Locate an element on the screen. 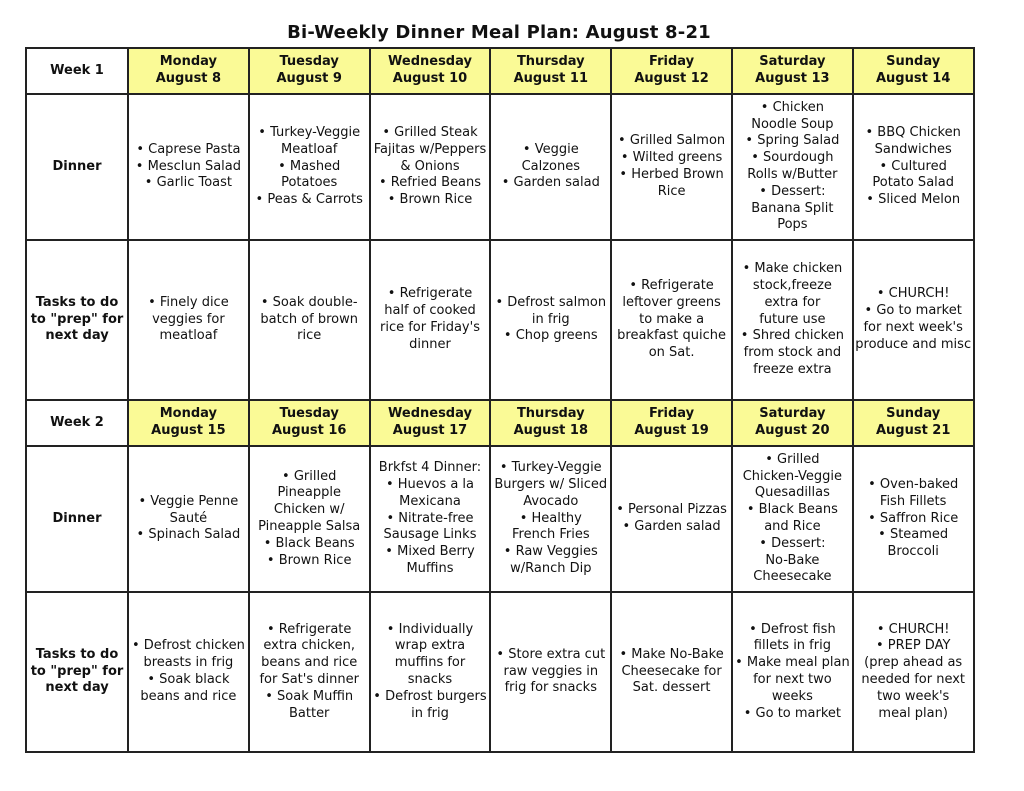 This screenshot has height=791, width=1024. dinner-item-line: Quesadillas is located at coordinates (792, 493).